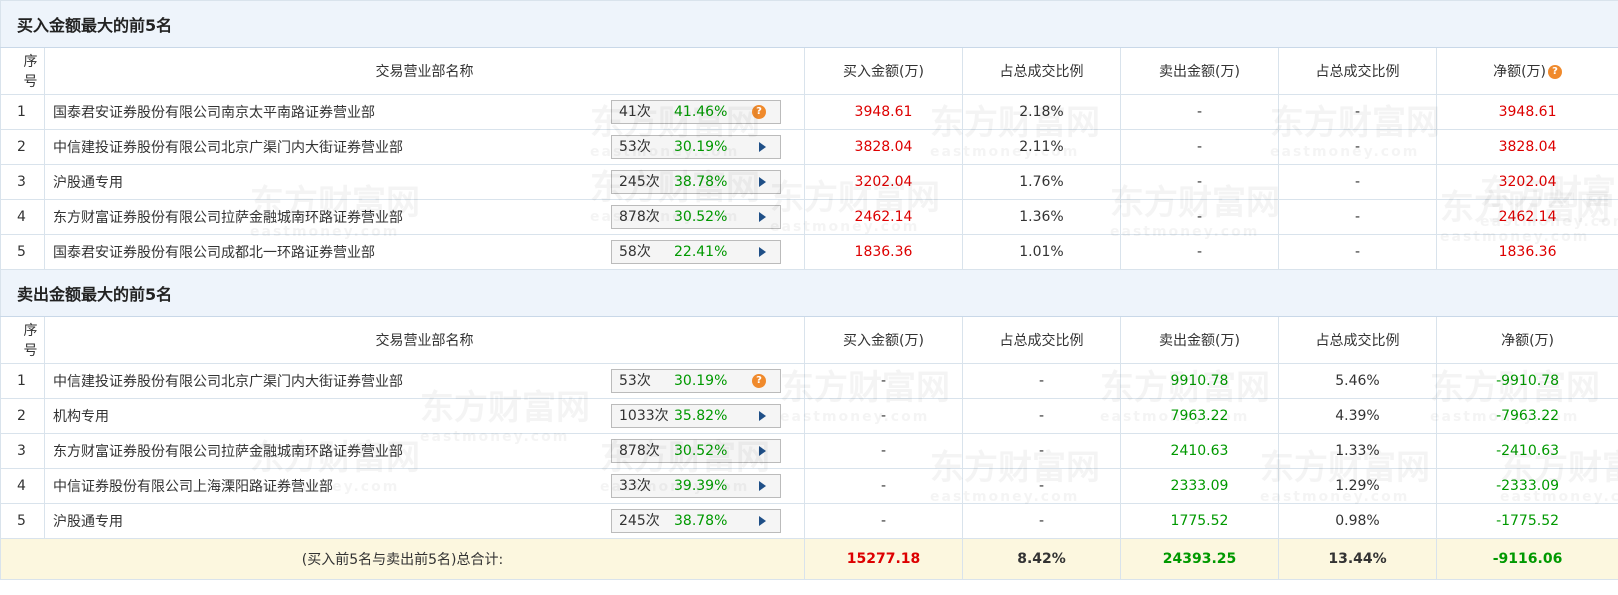 This screenshot has height=595, width=1618. Describe the element at coordinates (635, 112) in the screenshot. I see `seat-count: 41次` at that location.